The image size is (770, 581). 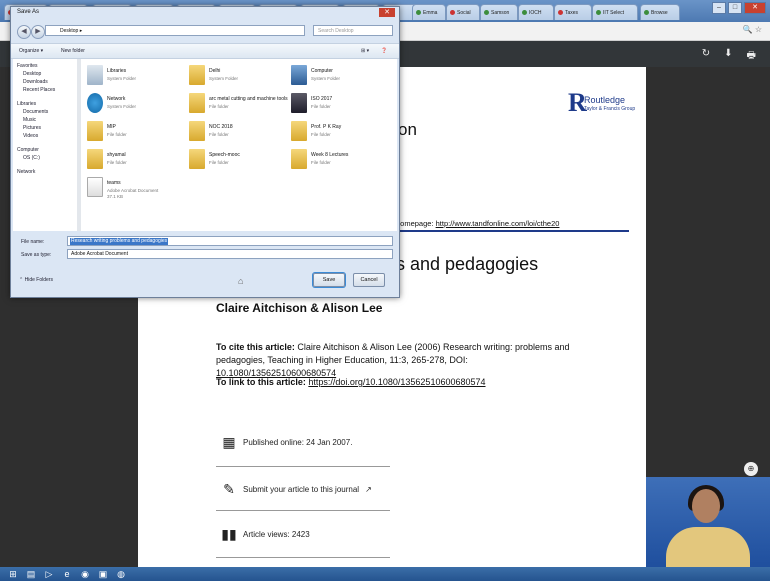 I want to click on nav-item: OS (C:), so click(x=31, y=158).